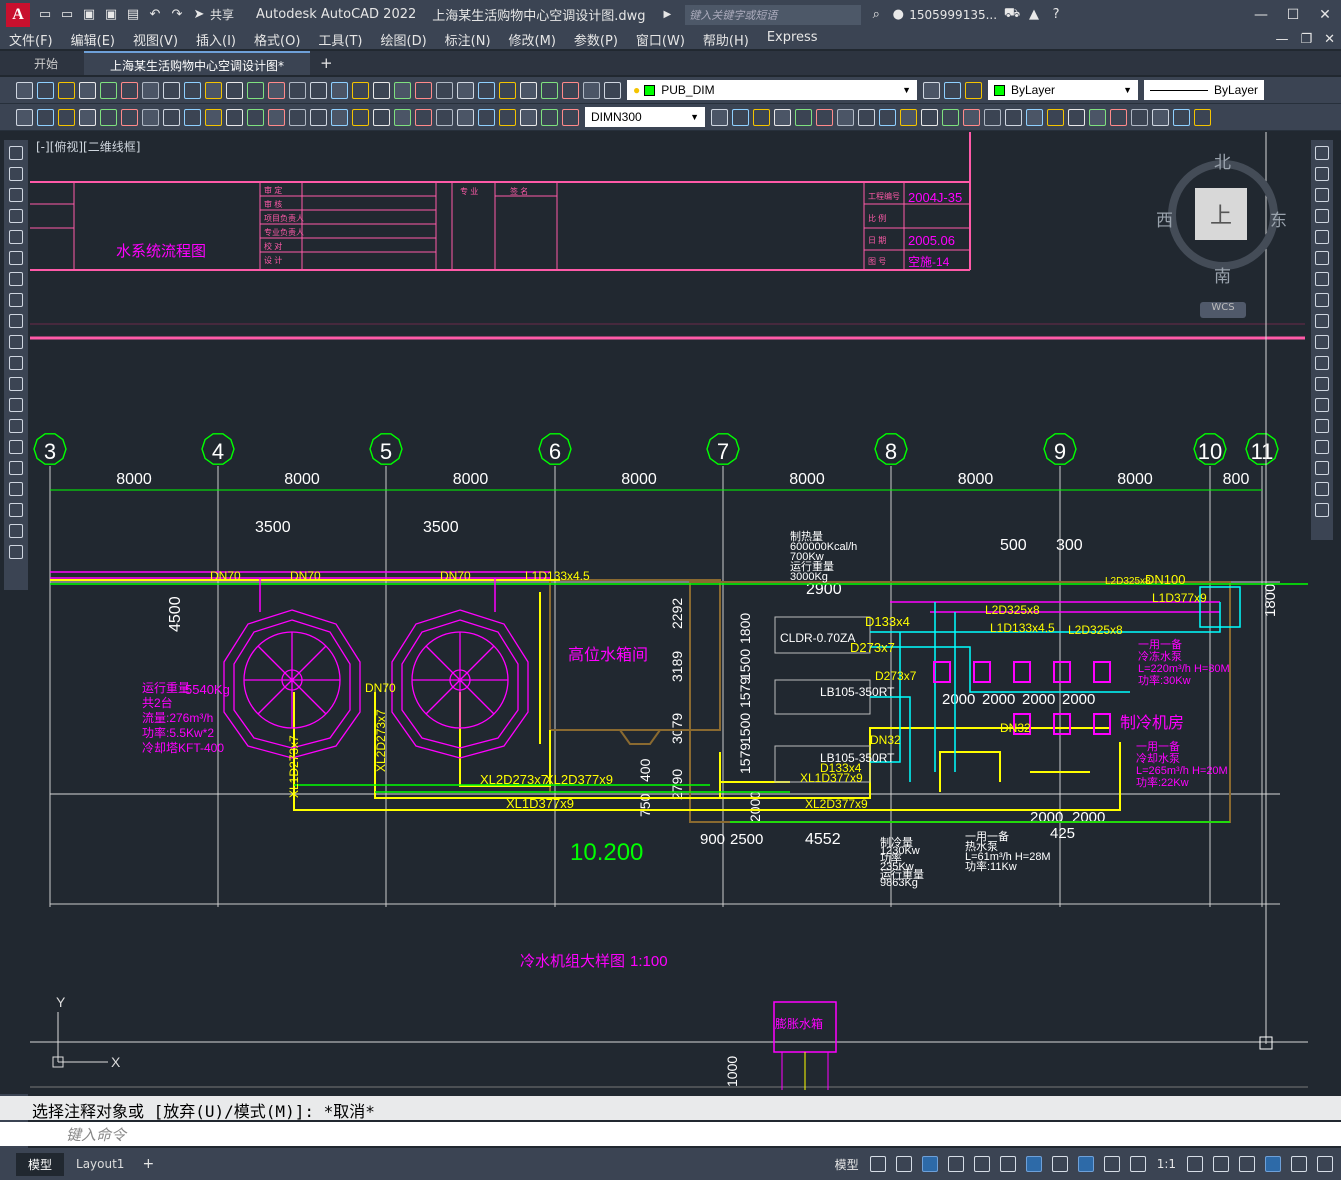  Describe the element at coordinates (197, 63) in the screenshot. I see `tab-document: 上海某生活购物中心空调设计图*` at that location.